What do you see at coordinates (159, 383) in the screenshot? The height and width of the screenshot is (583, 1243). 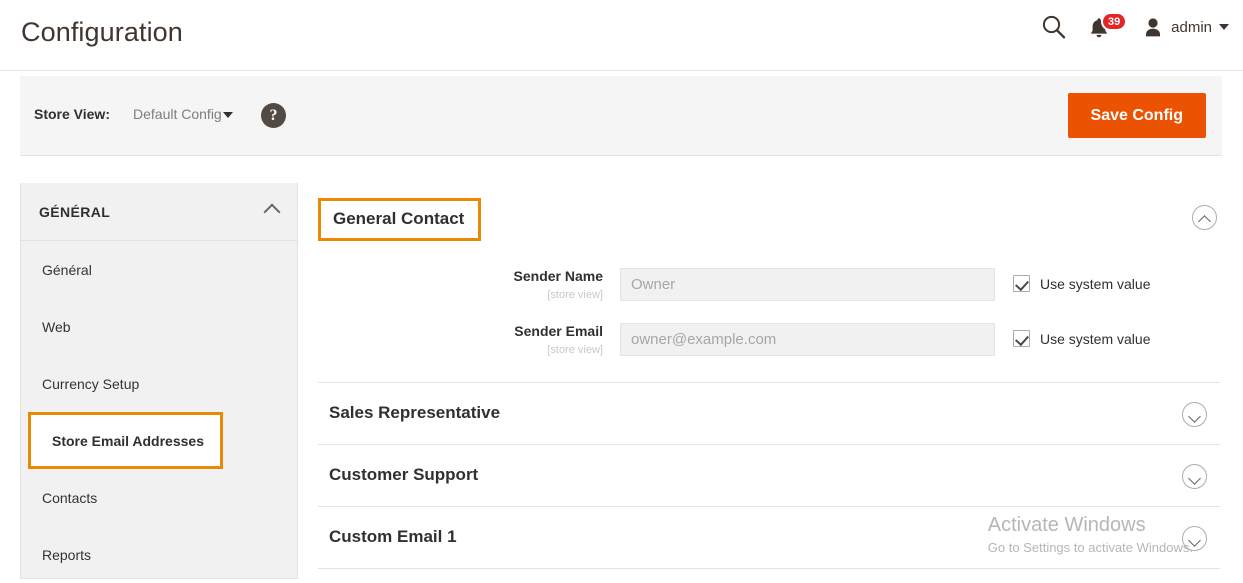 I see `sidebar-item-currency-setup: Currency Setup` at bounding box center [159, 383].